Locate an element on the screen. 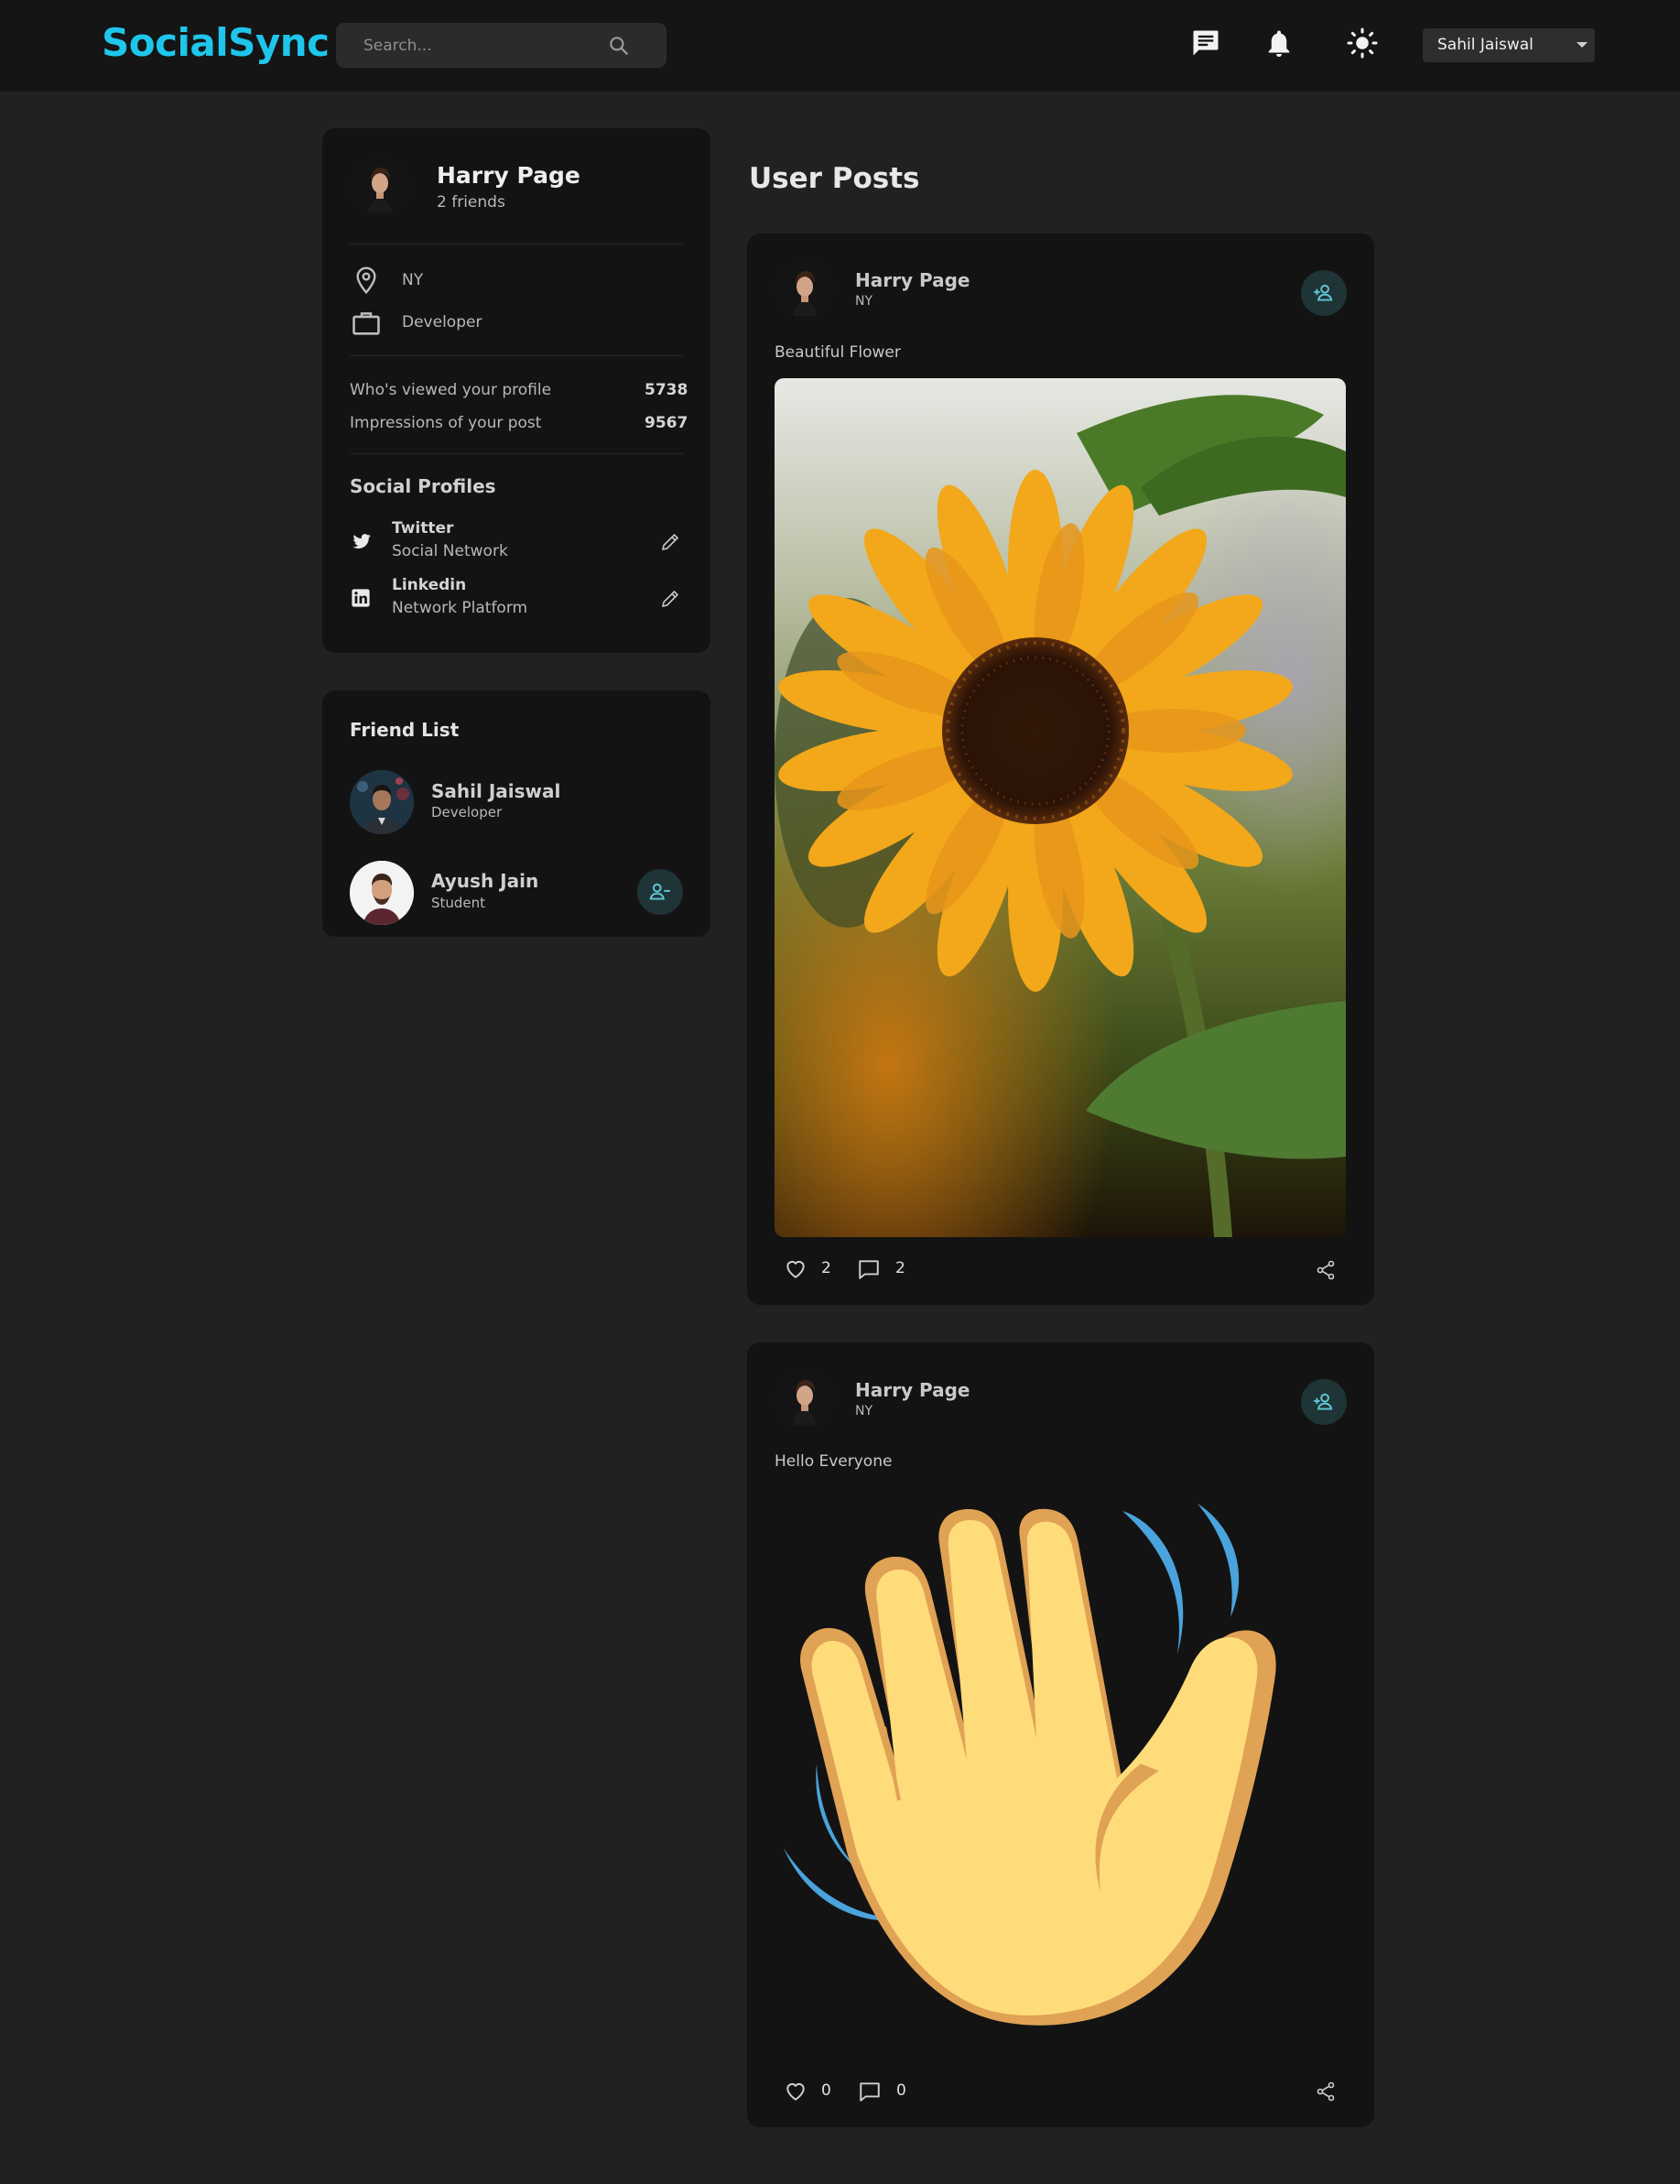 The image size is (1680, 2184). profile-location: NY is located at coordinates (413, 280).